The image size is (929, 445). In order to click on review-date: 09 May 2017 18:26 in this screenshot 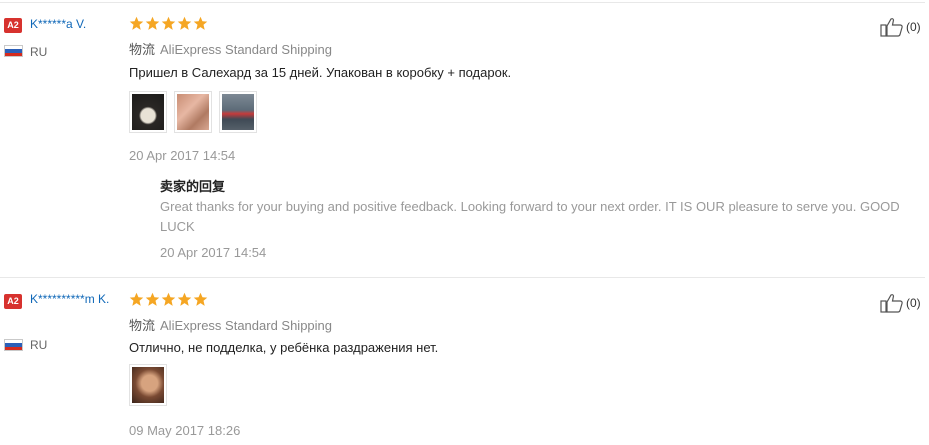, I will do `click(185, 430)`.